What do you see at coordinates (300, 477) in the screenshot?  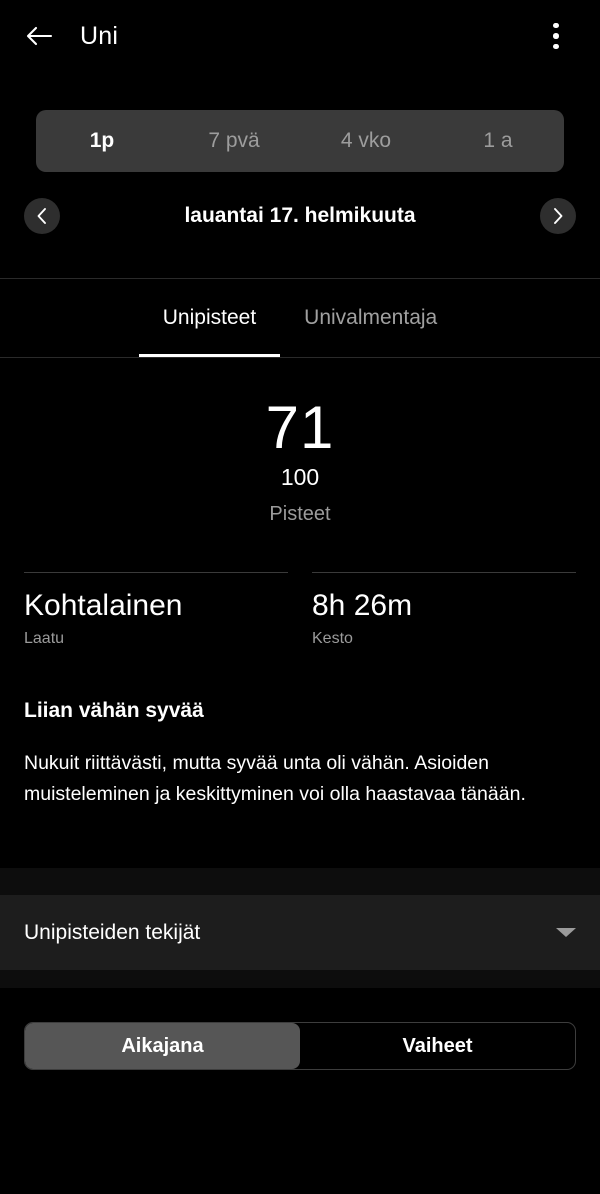 I see `score-max: 100` at bounding box center [300, 477].